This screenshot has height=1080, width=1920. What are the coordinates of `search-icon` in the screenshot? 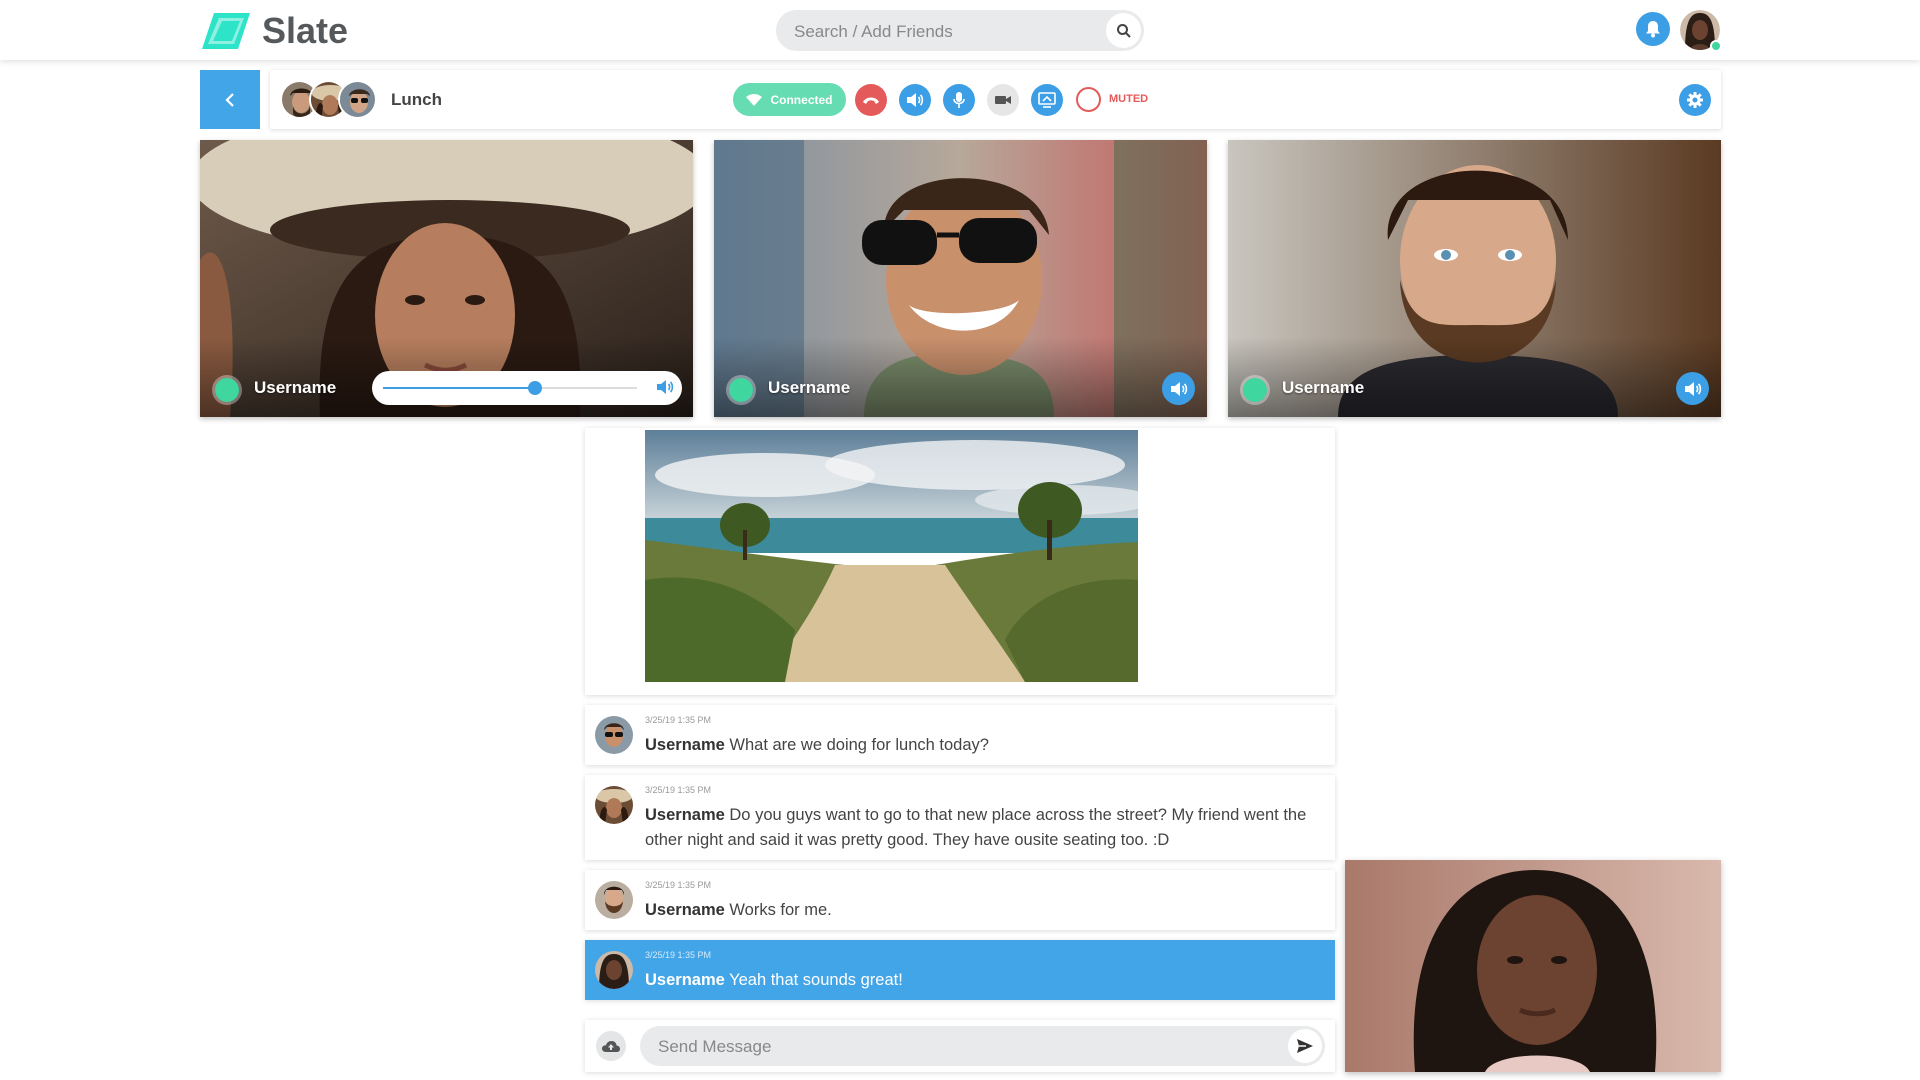 It's located at (1123, 30).